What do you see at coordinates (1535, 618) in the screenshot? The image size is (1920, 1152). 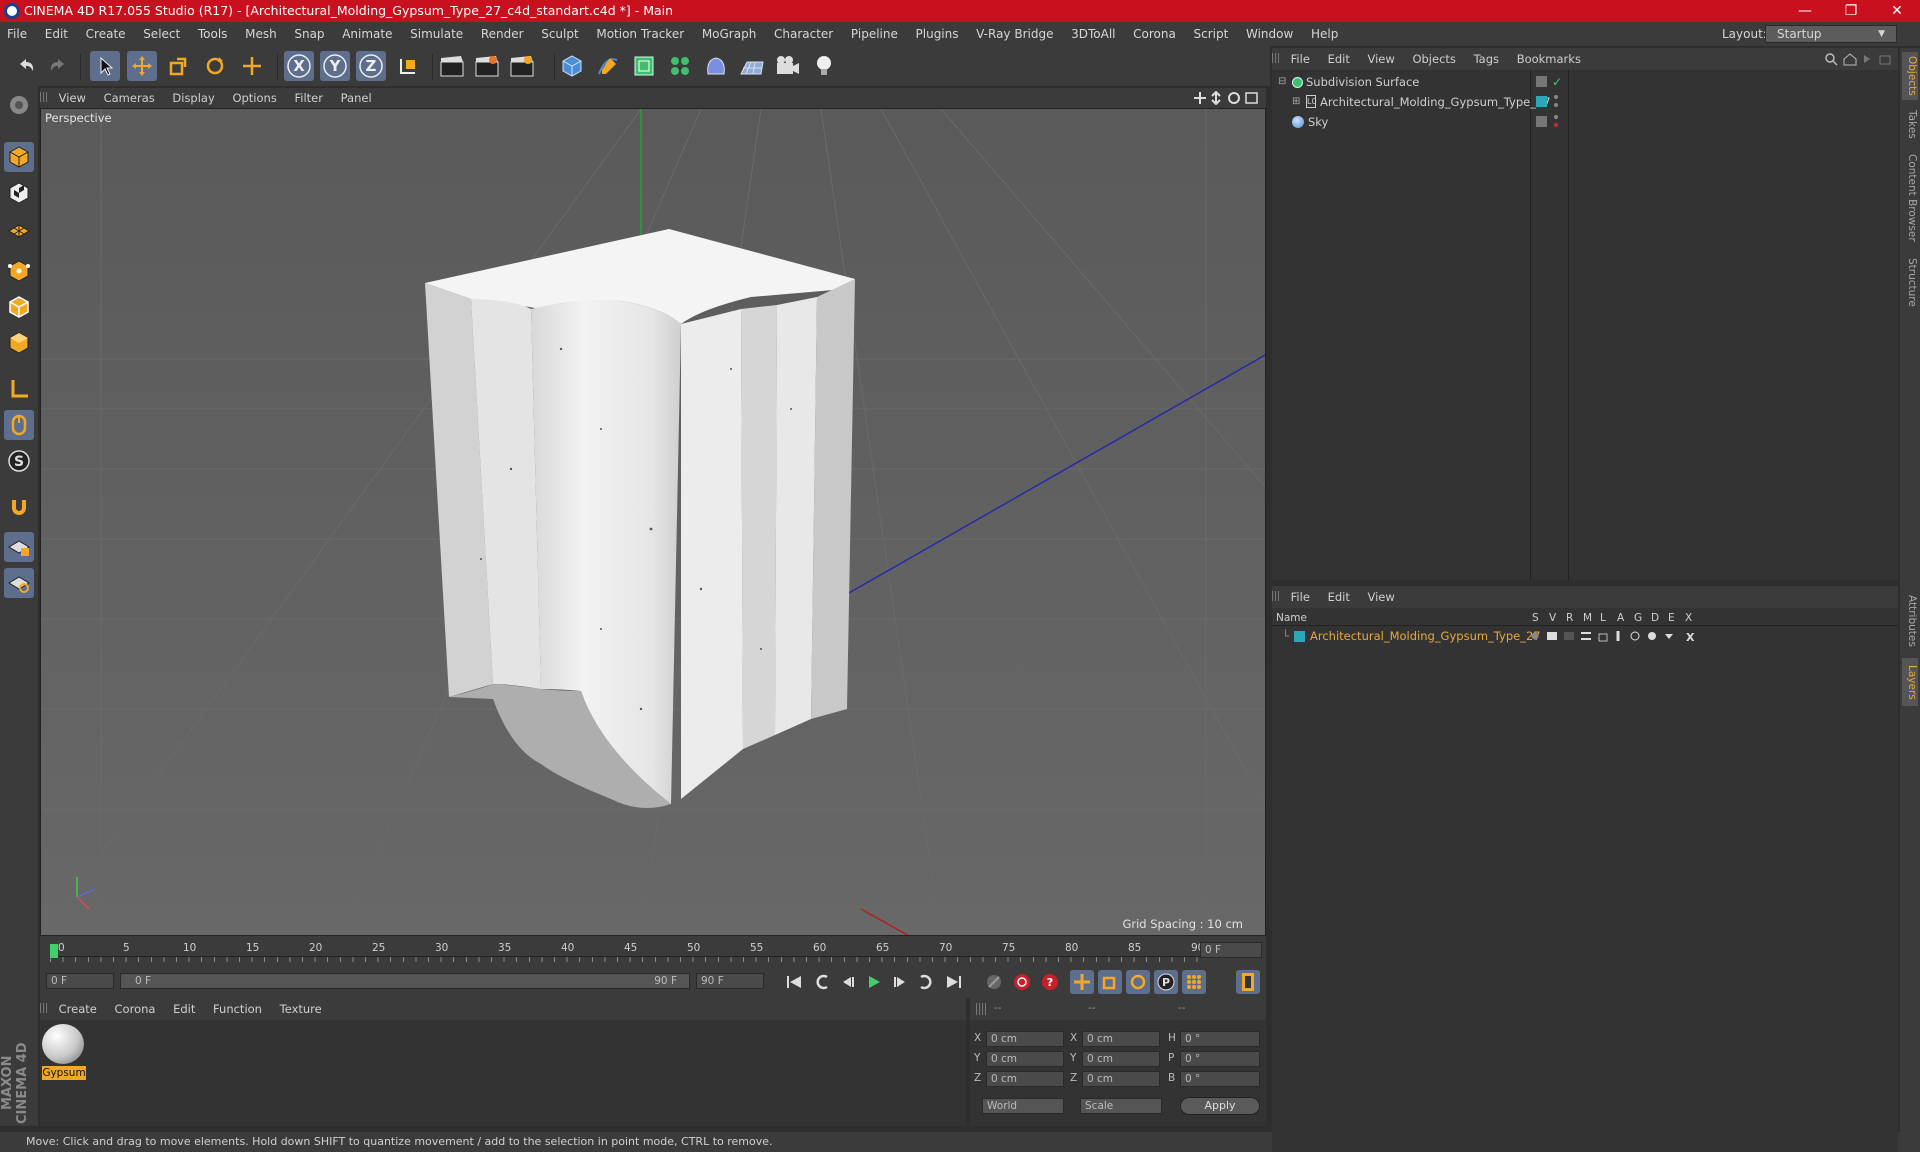 I see `layer-col-solo: S` at bounding box center [1535, 618].